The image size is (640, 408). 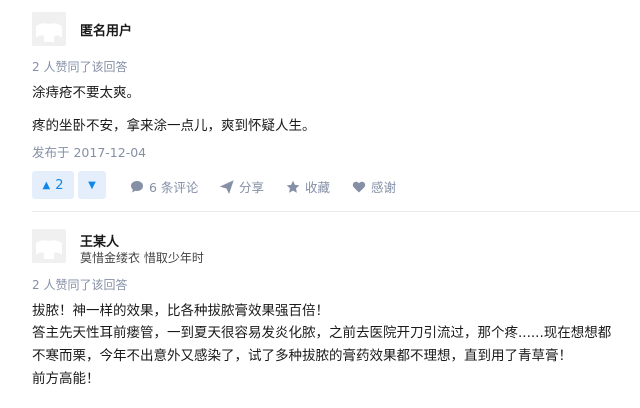 What do you see at coordinates (89, 151) in the screenshot?
I see `publish-date: 发布于 2017-12-04` at bounding box center [89, 151].